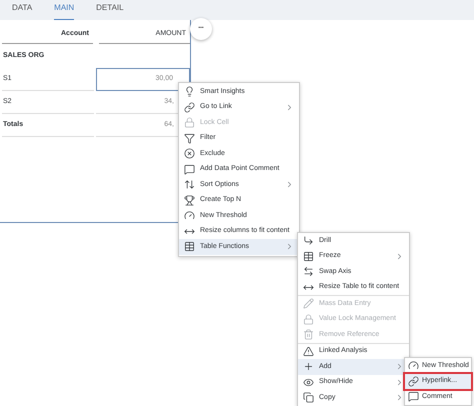 The width and height of the screenshot is (474, 406). I want to click on tab: DATA, so click(22, 11).